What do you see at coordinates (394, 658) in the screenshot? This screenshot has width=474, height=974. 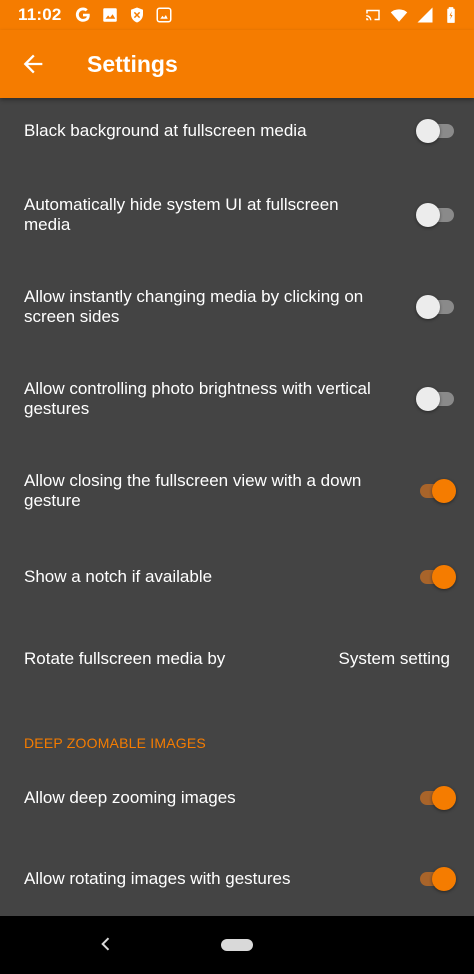 I see `rotate-setting-value: System setting` at bounding box center [394, 658].